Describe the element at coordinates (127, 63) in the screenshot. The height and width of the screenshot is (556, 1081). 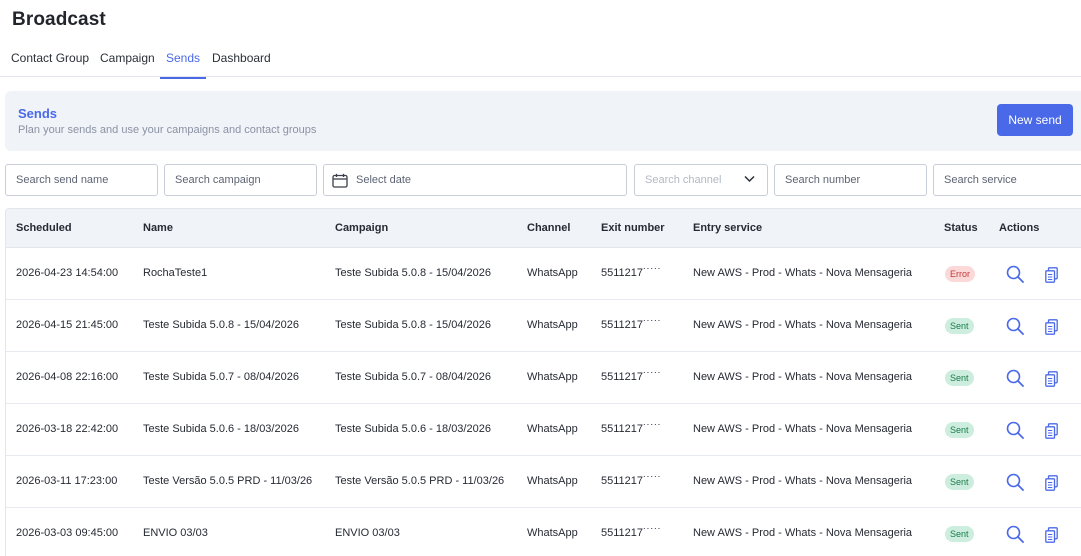
I see `tab-campaign: Campaign` at that location.